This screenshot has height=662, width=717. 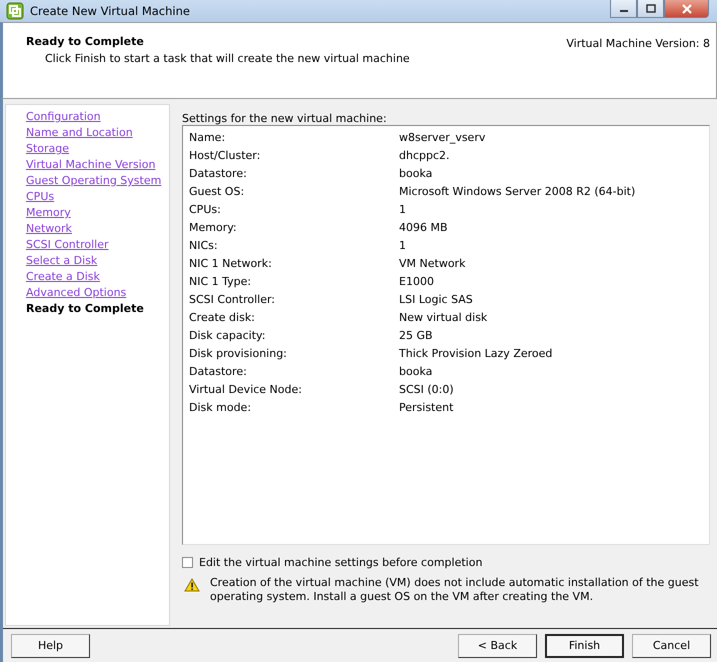 I want to click on setting-value: E1000, so click(x=416, y=281).